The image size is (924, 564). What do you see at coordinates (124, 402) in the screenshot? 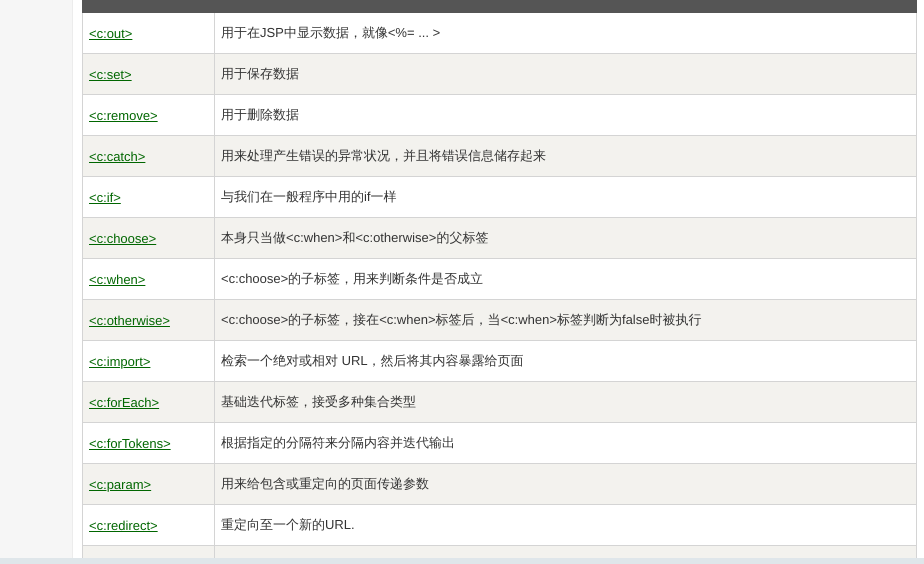
I see `tag-link: <c:forEach>` at bounding box center [124, 402].